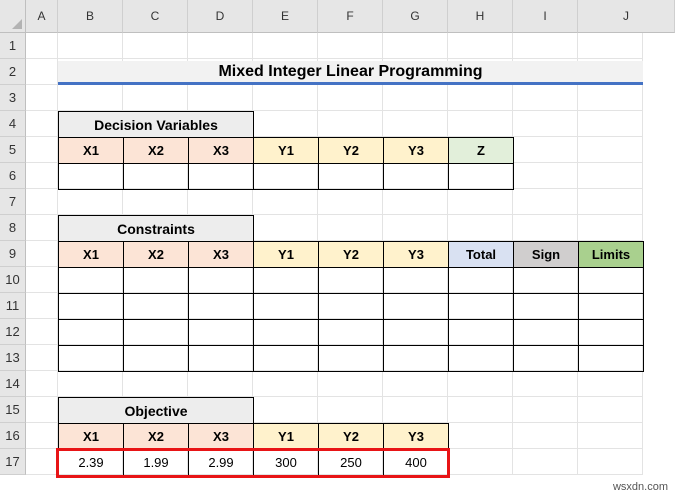 This screenshot has height=498, width=675. Describe the element at coordinates (13, 150) in the screenshot. I see `row-header-5: 5` at that location.